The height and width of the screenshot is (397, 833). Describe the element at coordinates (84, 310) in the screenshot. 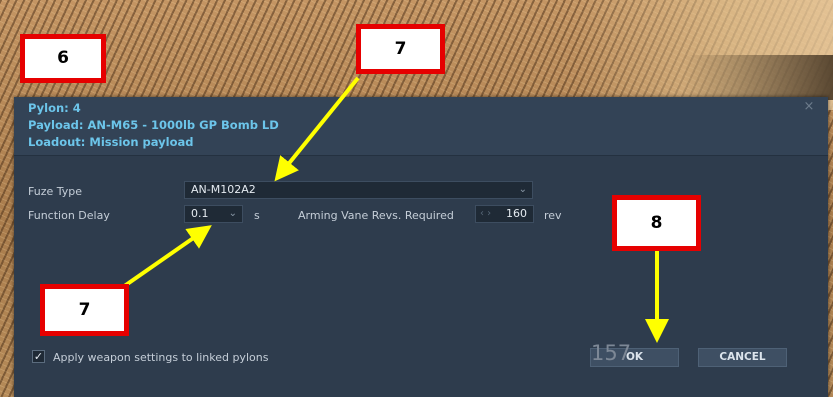

I see `callout-7-bottom: 7` at that location.